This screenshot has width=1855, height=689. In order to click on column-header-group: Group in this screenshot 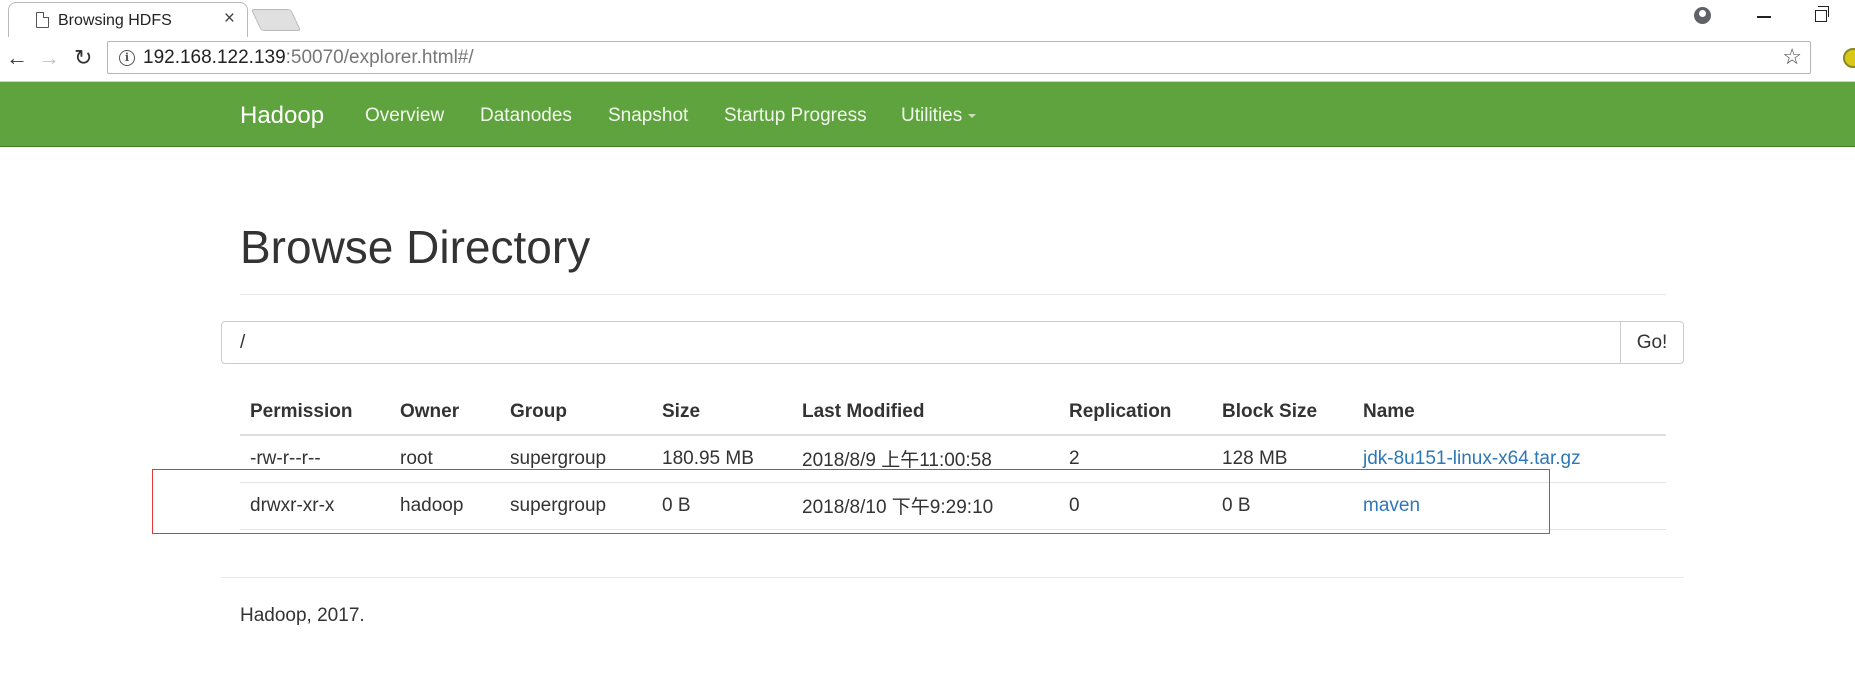, I will do `click(576, 413)`.